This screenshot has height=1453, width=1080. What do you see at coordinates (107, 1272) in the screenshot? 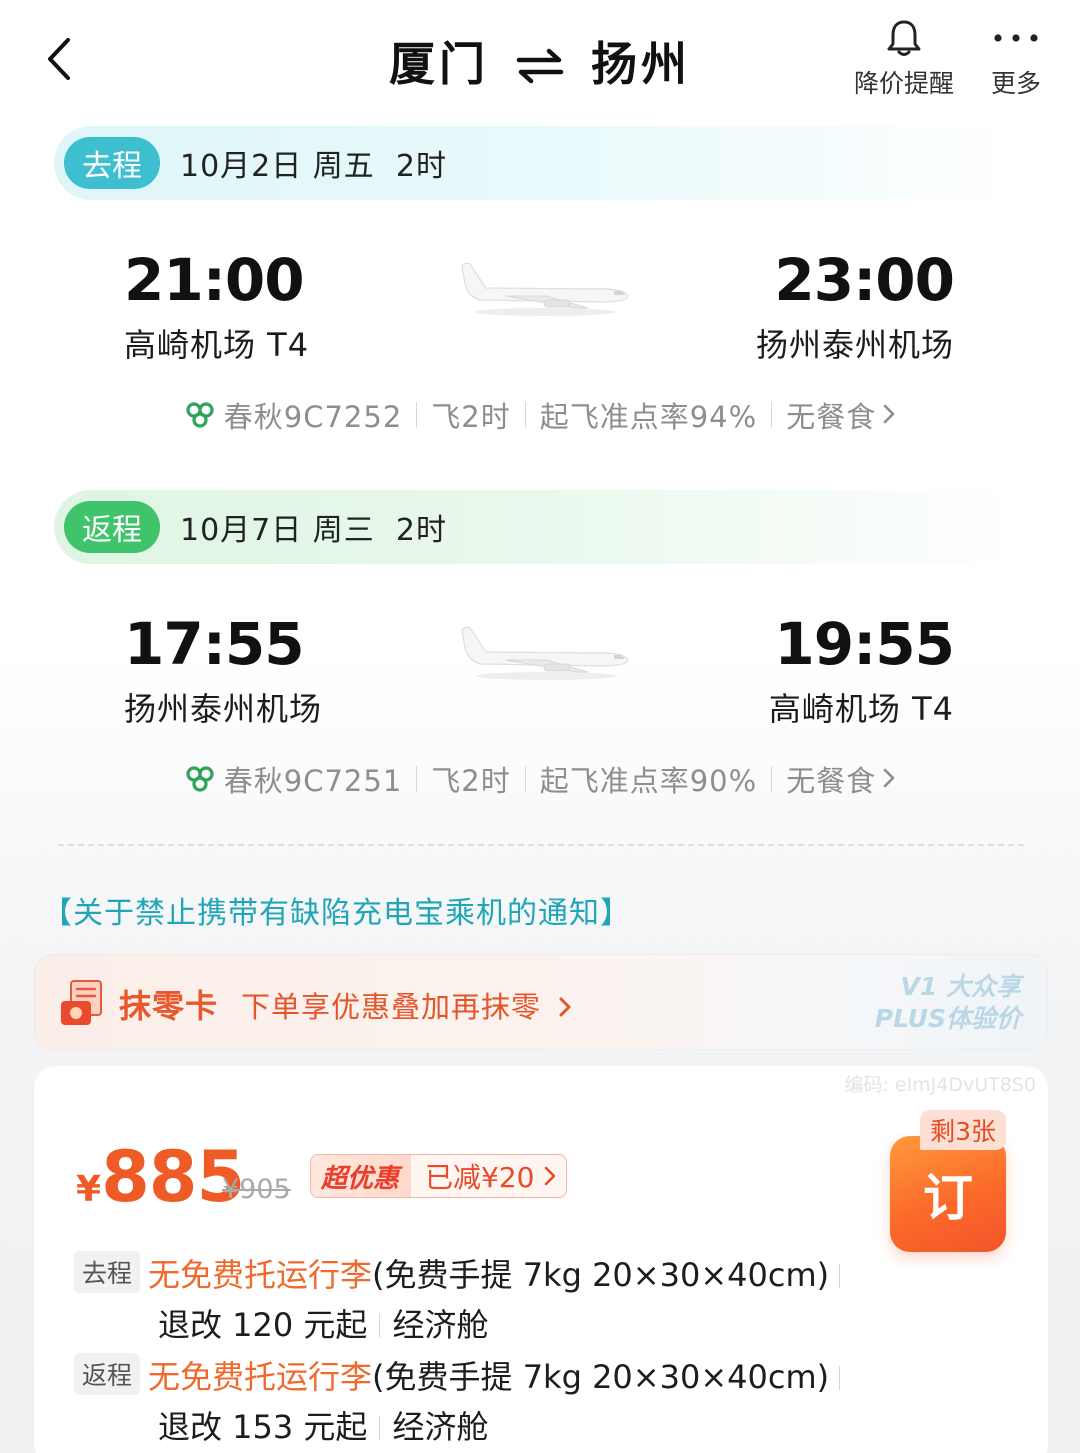
I see `outbound-fare-tag: 去程` at bounding box center [107, 1272].